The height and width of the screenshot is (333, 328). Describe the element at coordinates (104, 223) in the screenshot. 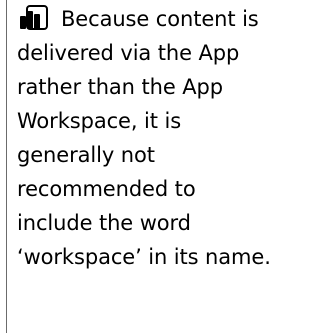

I see `note-text-line-7: include the word` at that location.